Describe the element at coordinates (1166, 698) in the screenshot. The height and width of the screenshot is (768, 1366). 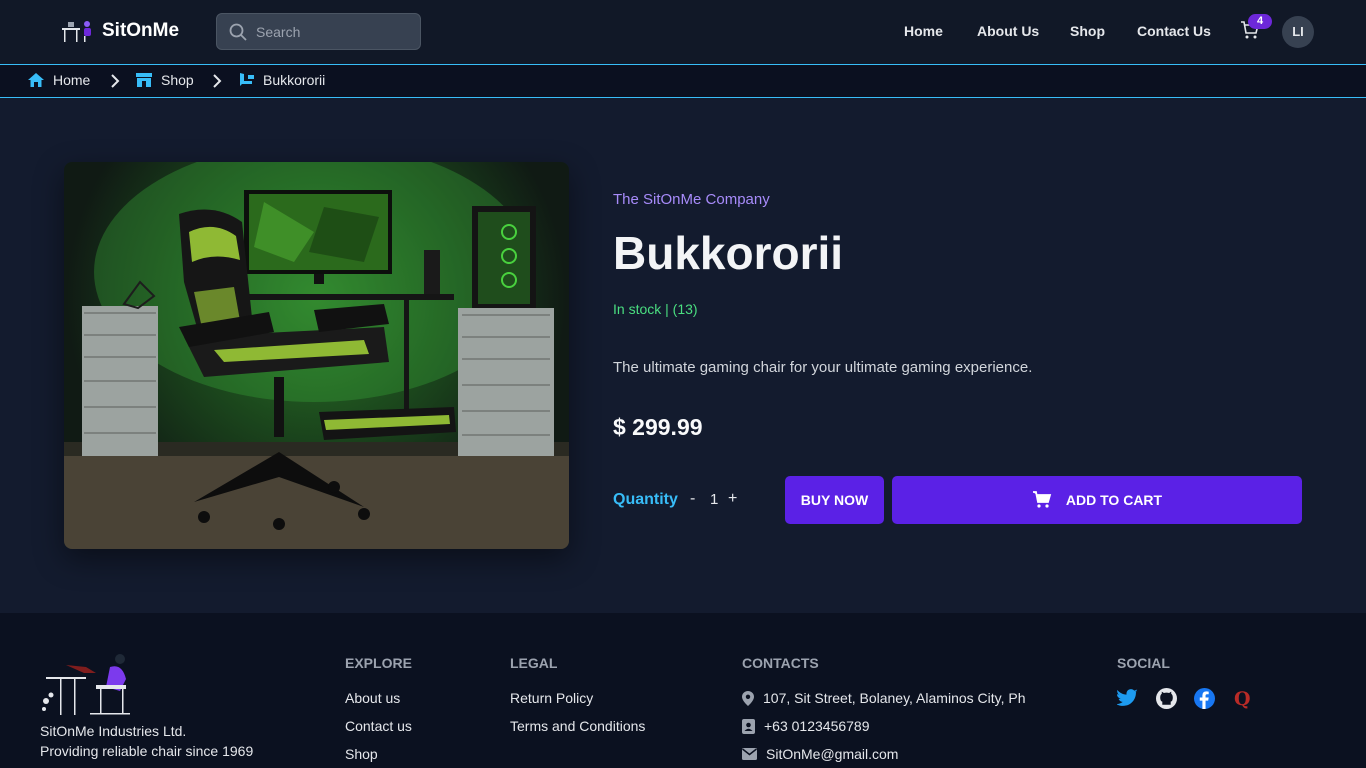
I see `github-icon` at that location.